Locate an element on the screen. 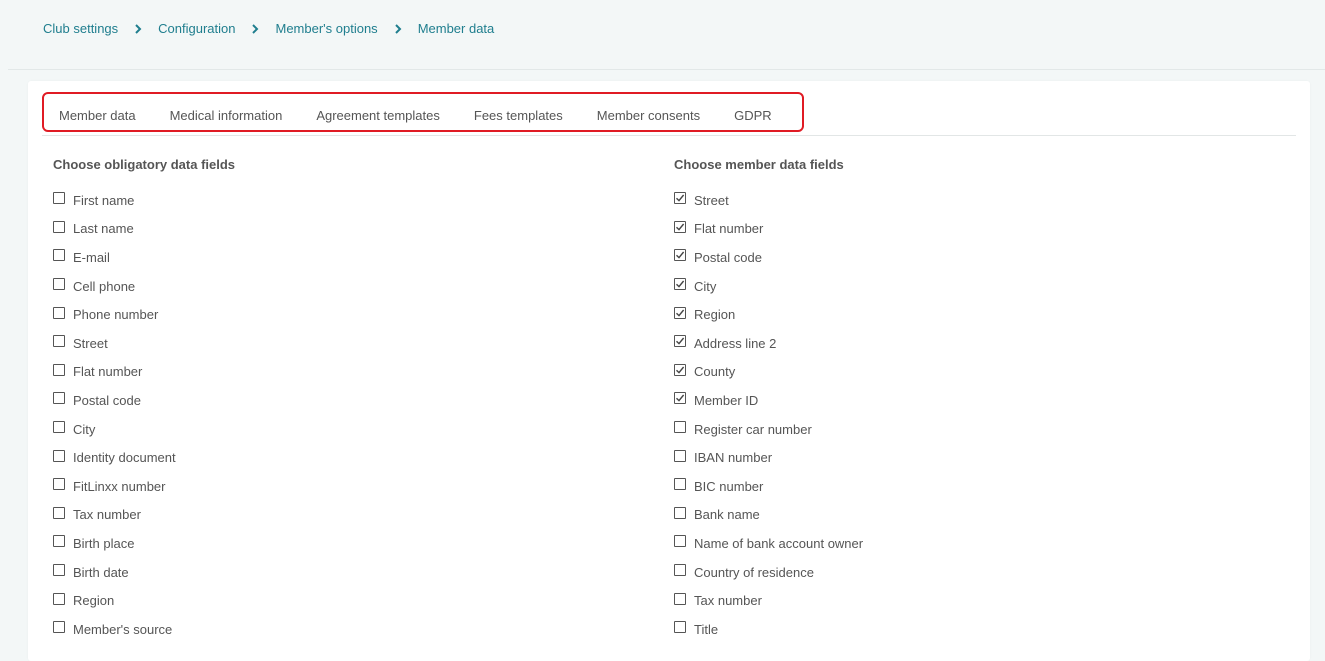 The width and height of the screenshot is (1325, 661). member_fields-item-bank-name: Bank name is located at coordinates (768, 515).